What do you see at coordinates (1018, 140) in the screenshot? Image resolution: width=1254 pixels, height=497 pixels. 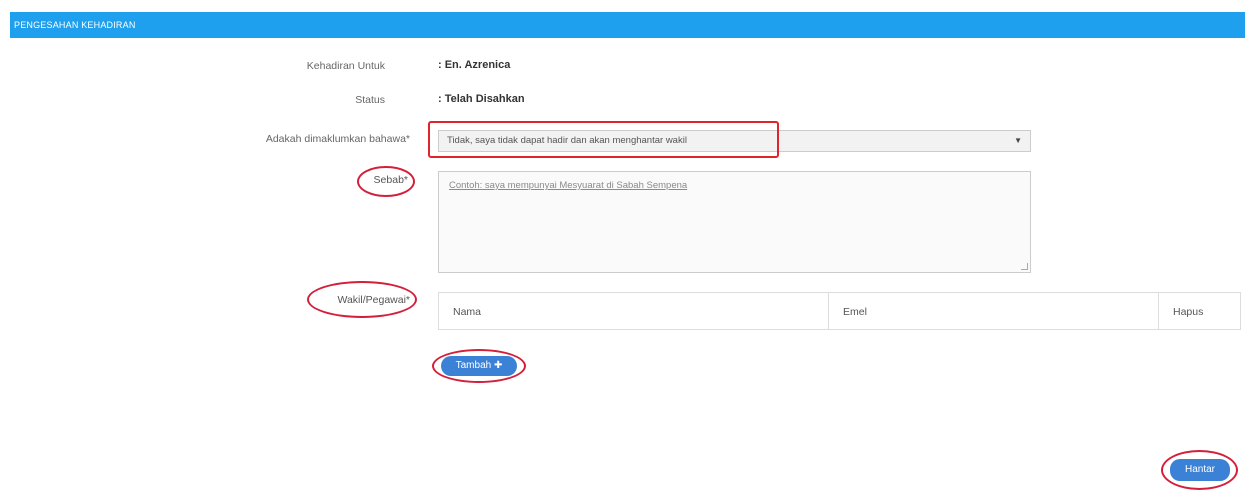 I see `chevron-down-icon: ▼` at bounding box center [1018, 140].